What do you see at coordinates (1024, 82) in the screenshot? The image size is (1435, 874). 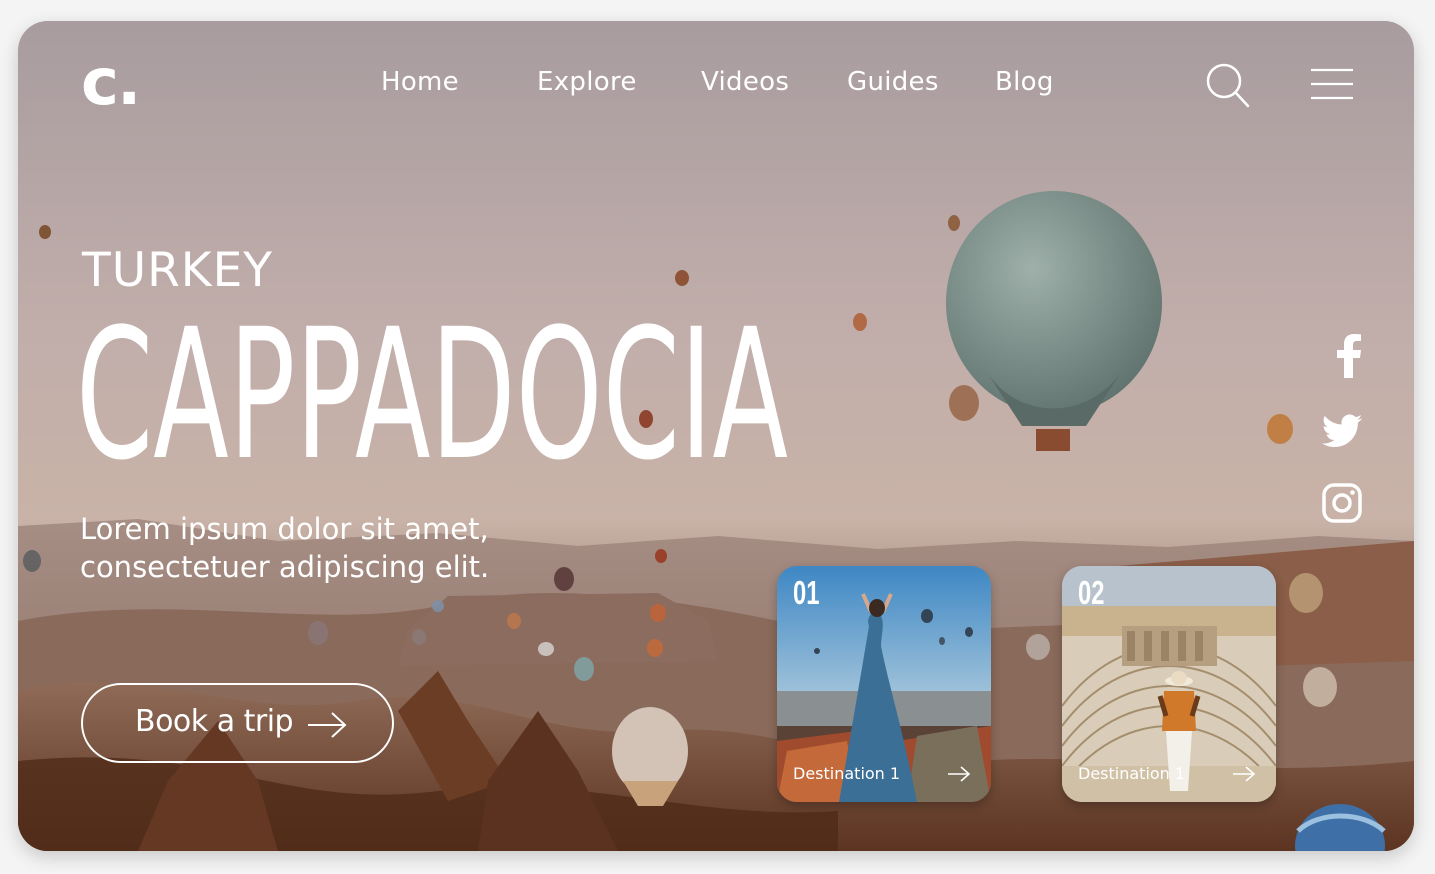 I see `nav-blog: Blog` at bounding box center [1024, 82].